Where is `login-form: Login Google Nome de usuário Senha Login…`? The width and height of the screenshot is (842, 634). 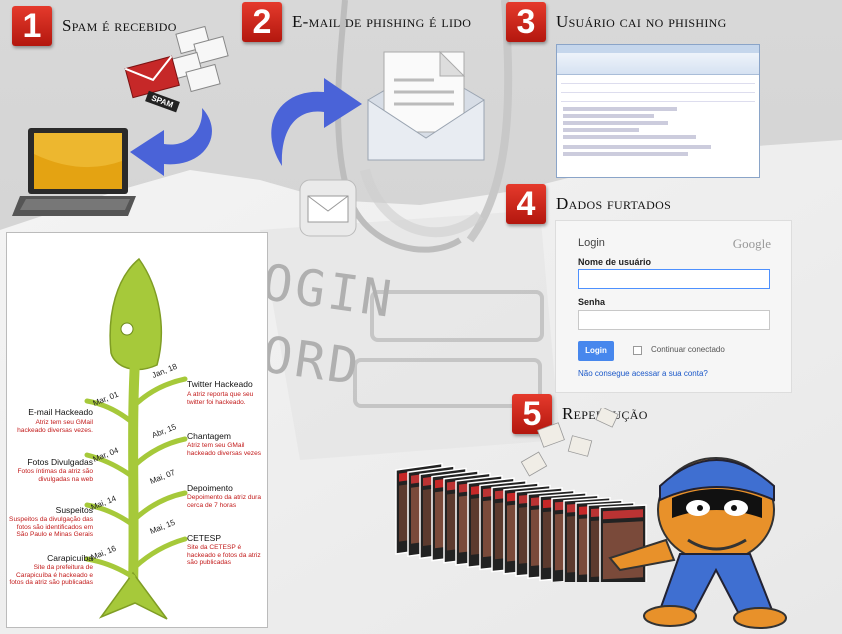 login-form: Login Google Nome de usuário Senha Login… is located at coordinates (673, 306).